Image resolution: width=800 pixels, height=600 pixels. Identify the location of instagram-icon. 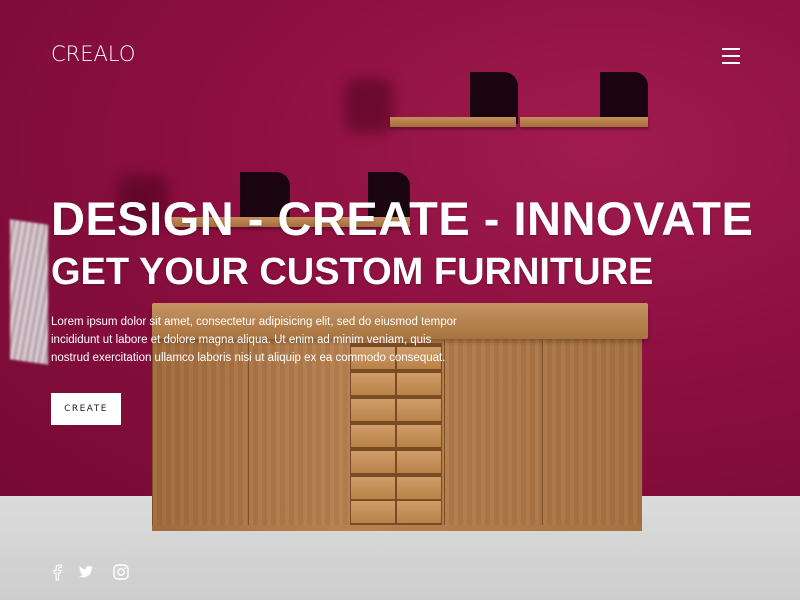
(121, 572).